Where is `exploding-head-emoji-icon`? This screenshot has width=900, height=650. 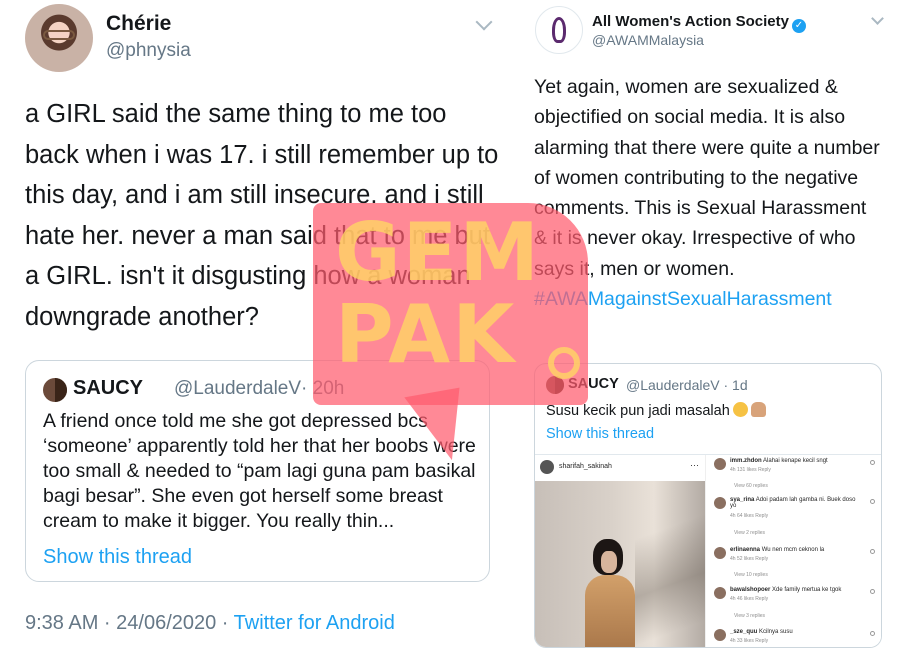
exploding-head-emoji-icon is located at coordinates (740, 409).